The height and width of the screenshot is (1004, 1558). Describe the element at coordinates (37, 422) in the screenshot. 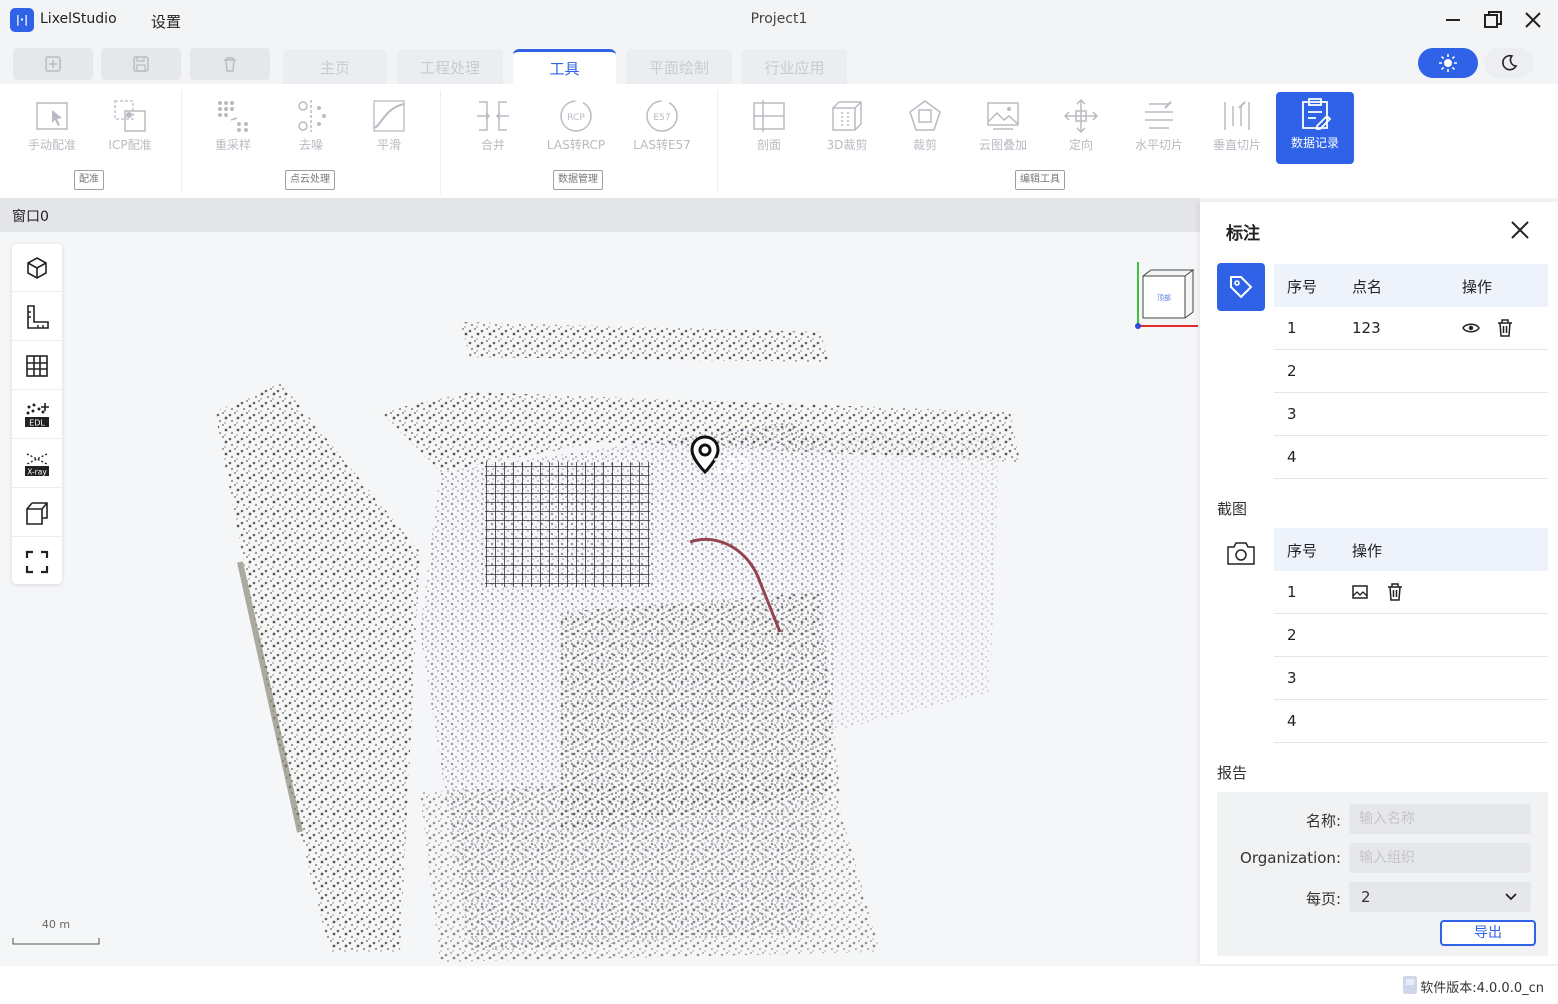

I see `edl-text: EDL` at that location.